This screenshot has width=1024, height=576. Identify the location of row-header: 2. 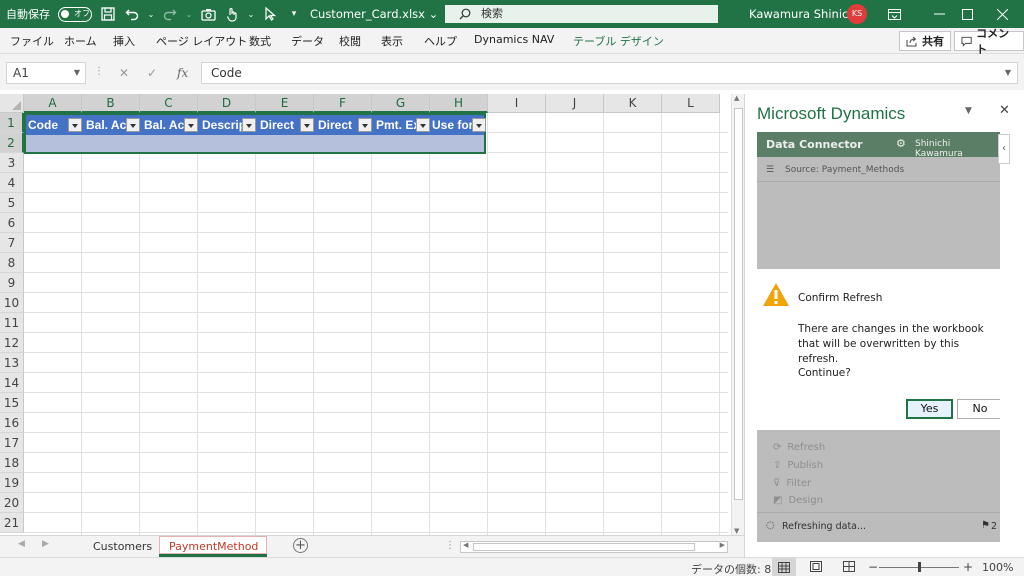
(12, 143).